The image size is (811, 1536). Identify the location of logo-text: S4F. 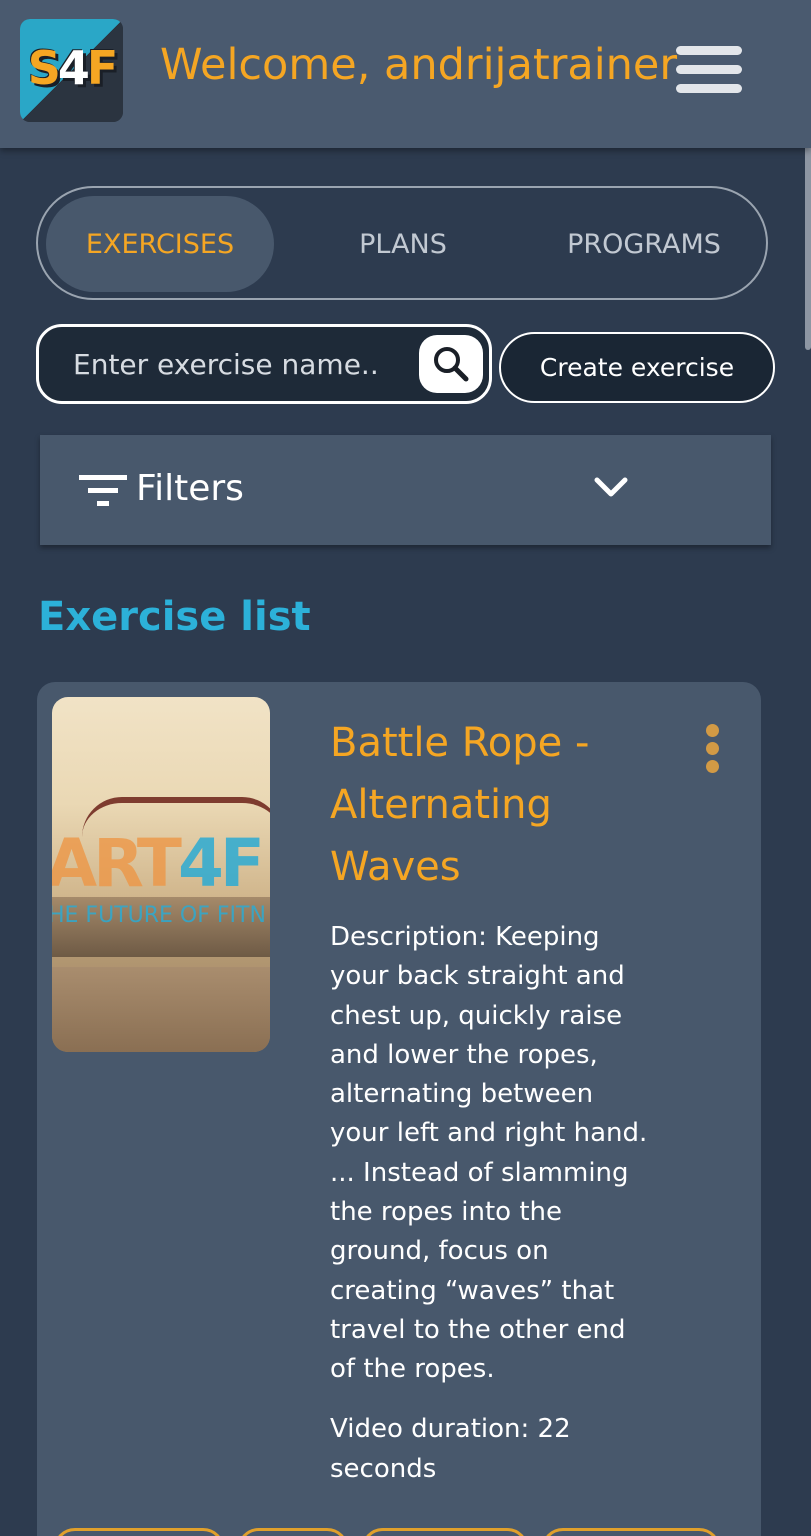
(73, 68).